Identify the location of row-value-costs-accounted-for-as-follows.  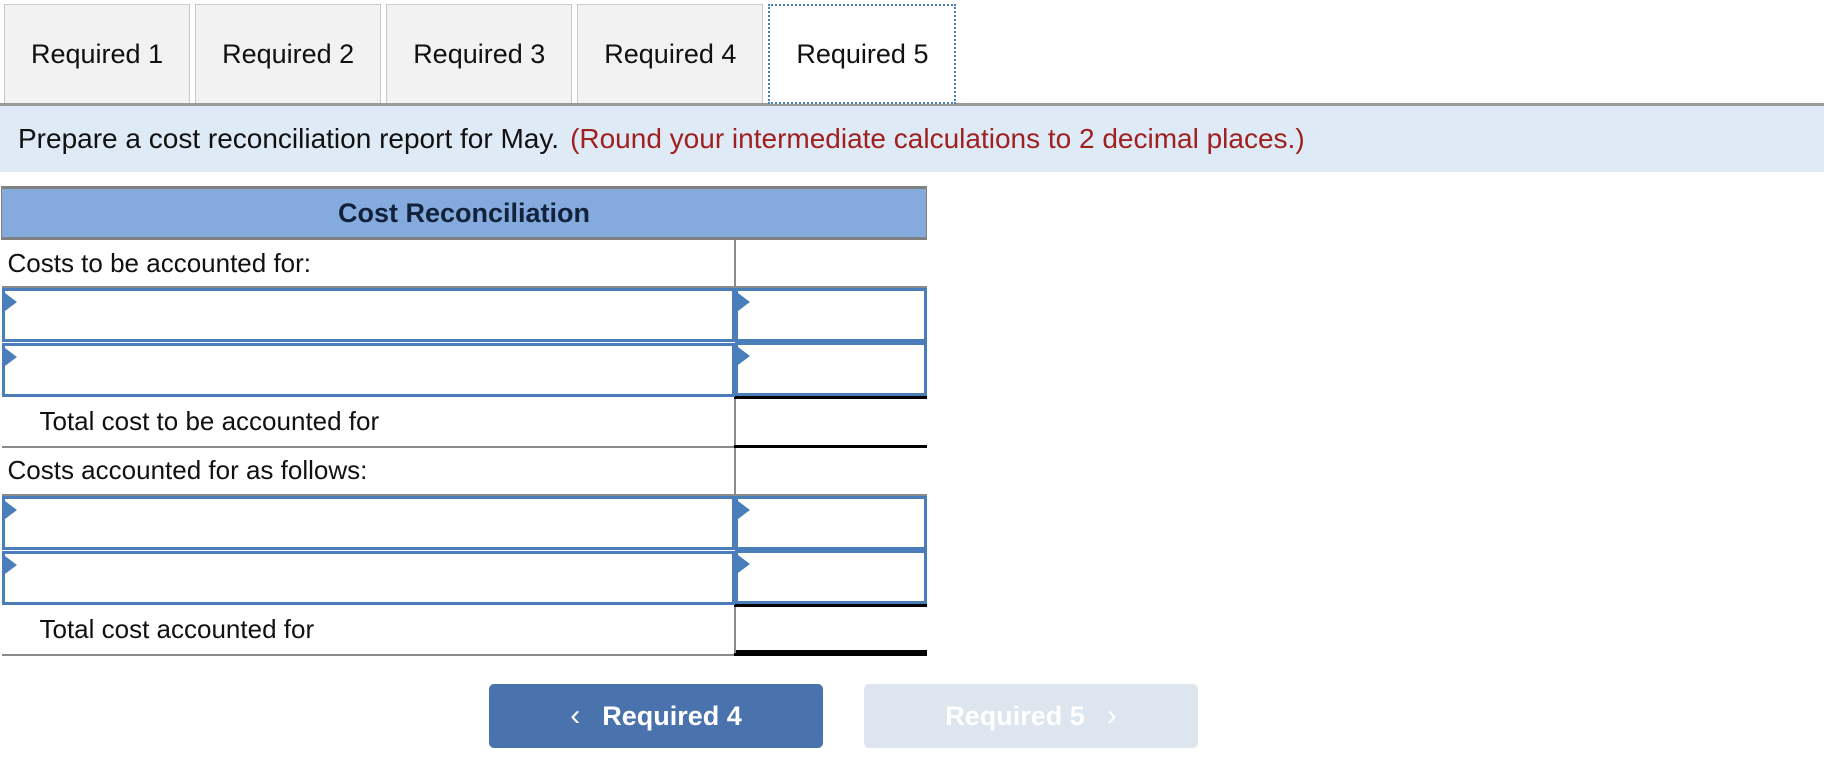
(830, 471).